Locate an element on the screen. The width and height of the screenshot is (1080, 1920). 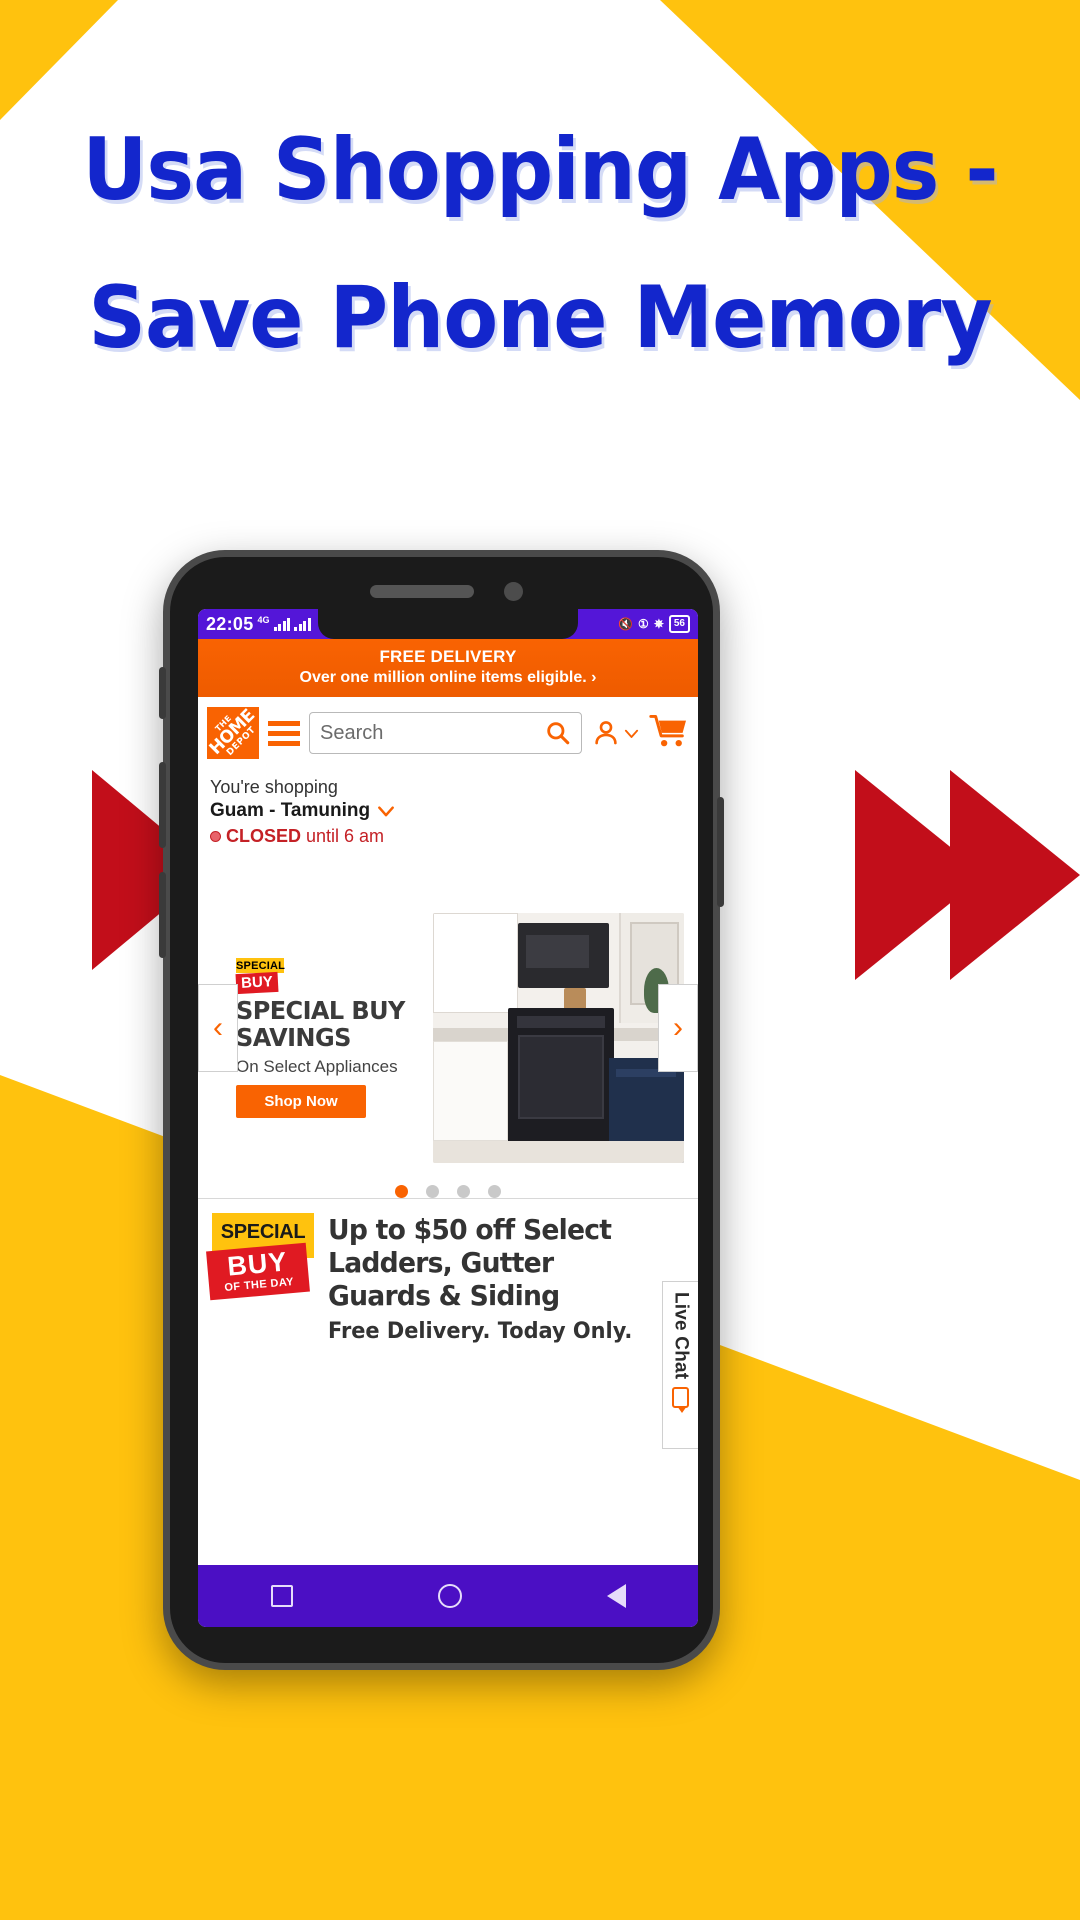
carousel-image-kitchen is located at coordinates (558, 1038).